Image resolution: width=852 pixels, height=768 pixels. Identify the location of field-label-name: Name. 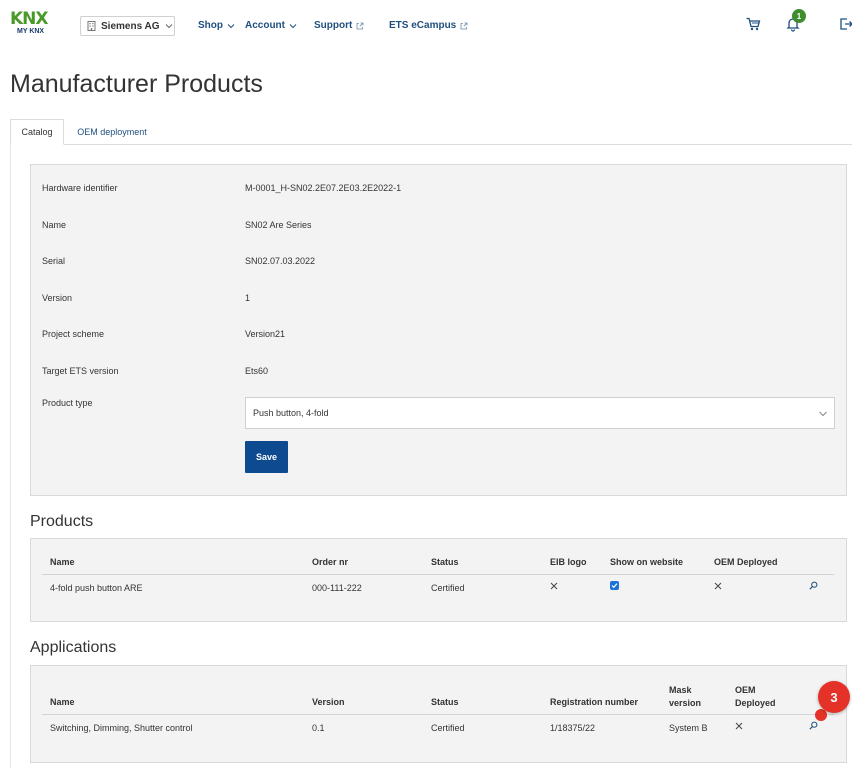
(54, 225).